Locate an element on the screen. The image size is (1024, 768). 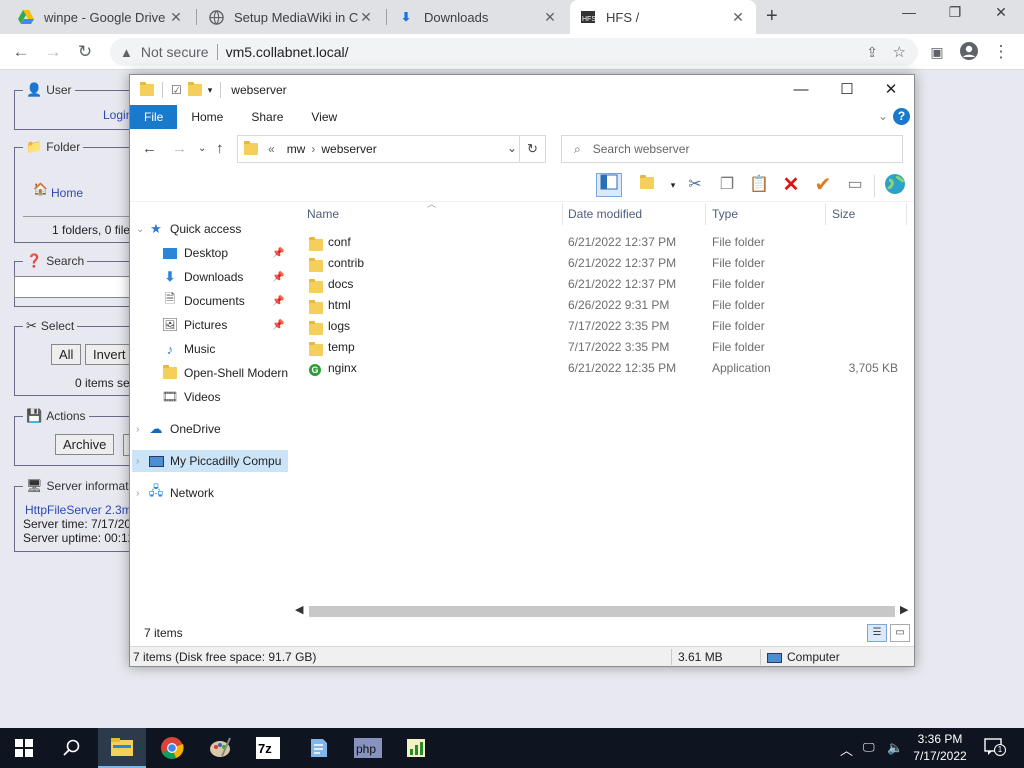
file-row-temp: temp 7/17/2022 3:35 PM File folder is located at coordinates (605, 347).